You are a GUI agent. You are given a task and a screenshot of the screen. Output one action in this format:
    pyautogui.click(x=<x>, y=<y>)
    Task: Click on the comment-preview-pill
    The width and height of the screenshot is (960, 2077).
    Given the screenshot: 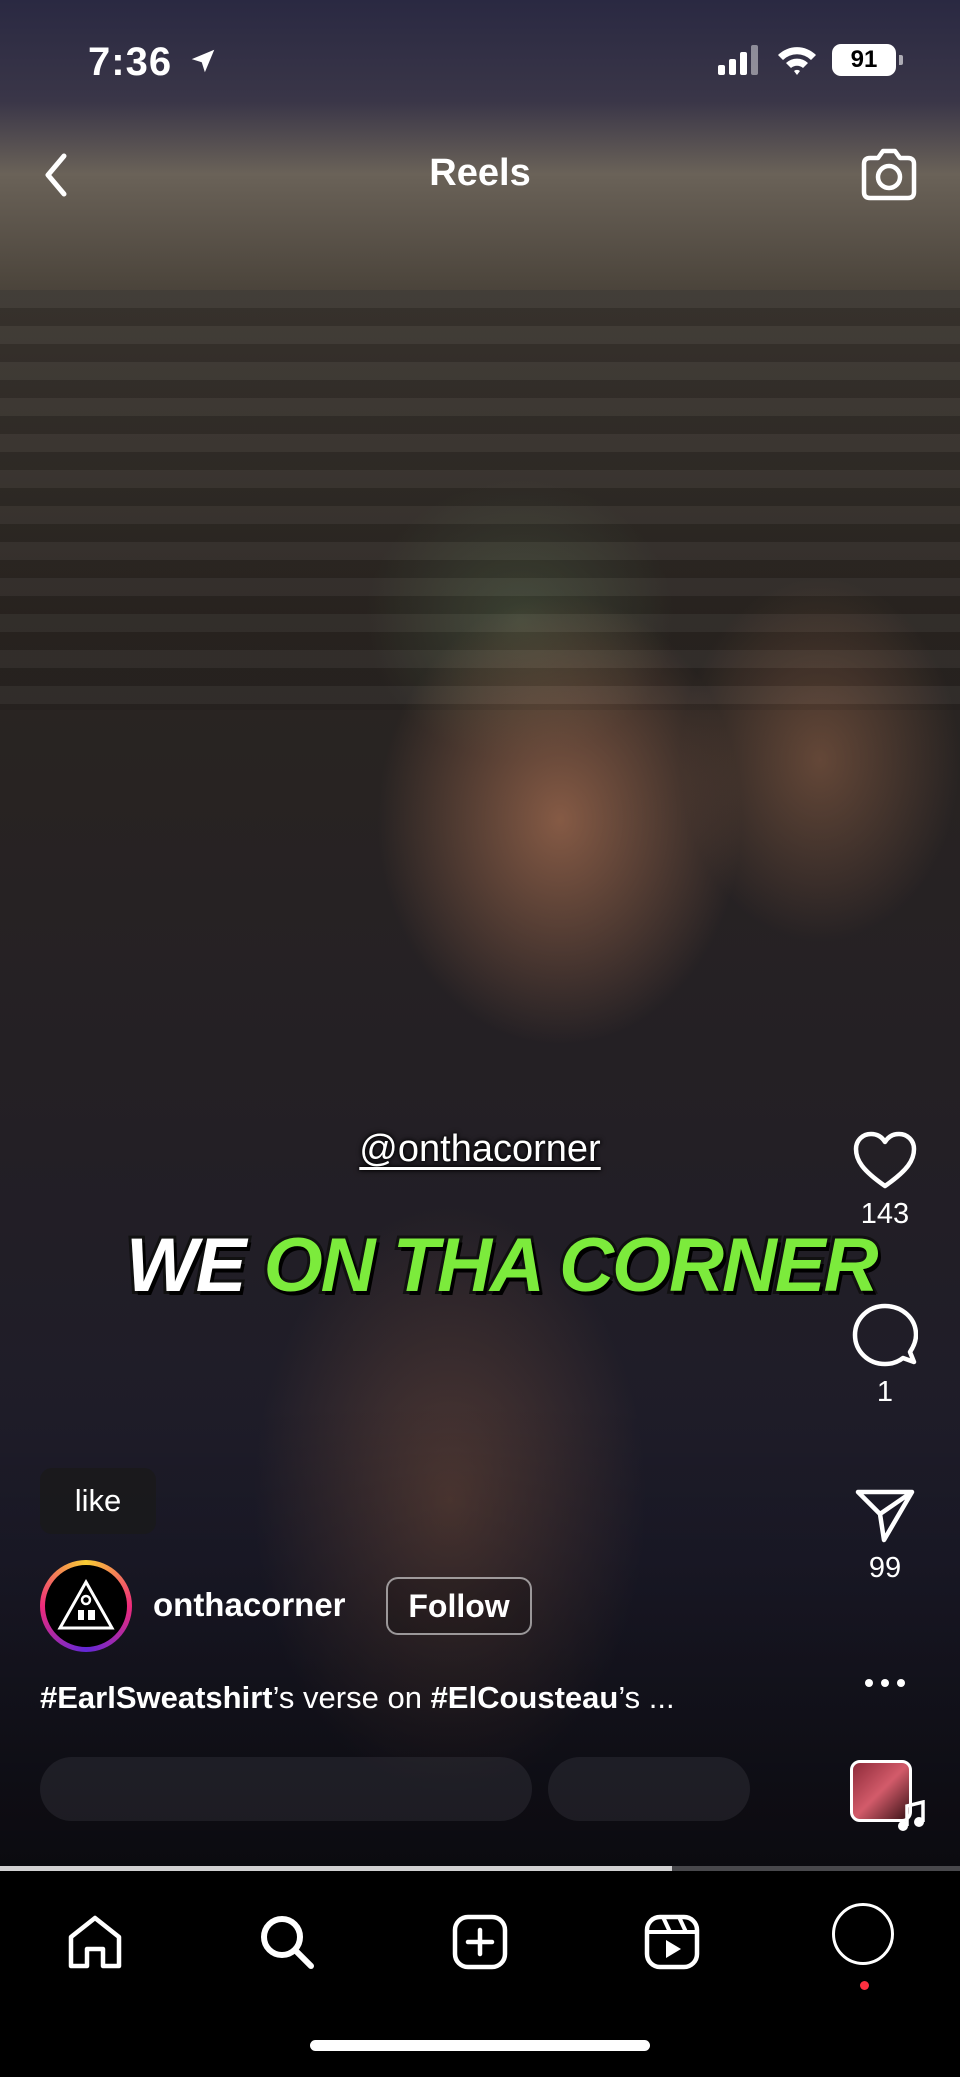 What is the action you would take?
    pyautogui.click(x=286, y=1789)
    